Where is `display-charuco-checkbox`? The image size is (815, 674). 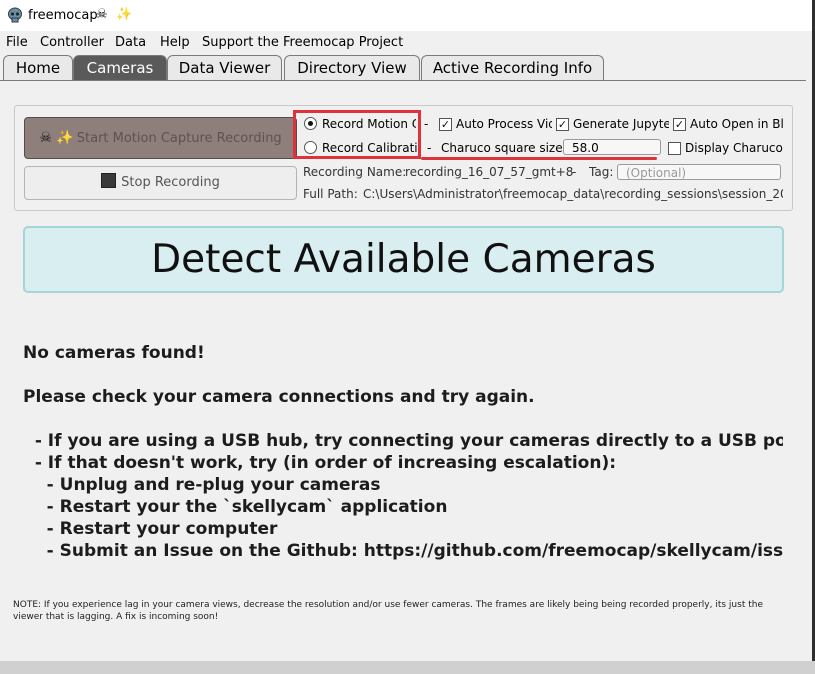
display-charuco-checkbox is located at coordinates (674, 148).